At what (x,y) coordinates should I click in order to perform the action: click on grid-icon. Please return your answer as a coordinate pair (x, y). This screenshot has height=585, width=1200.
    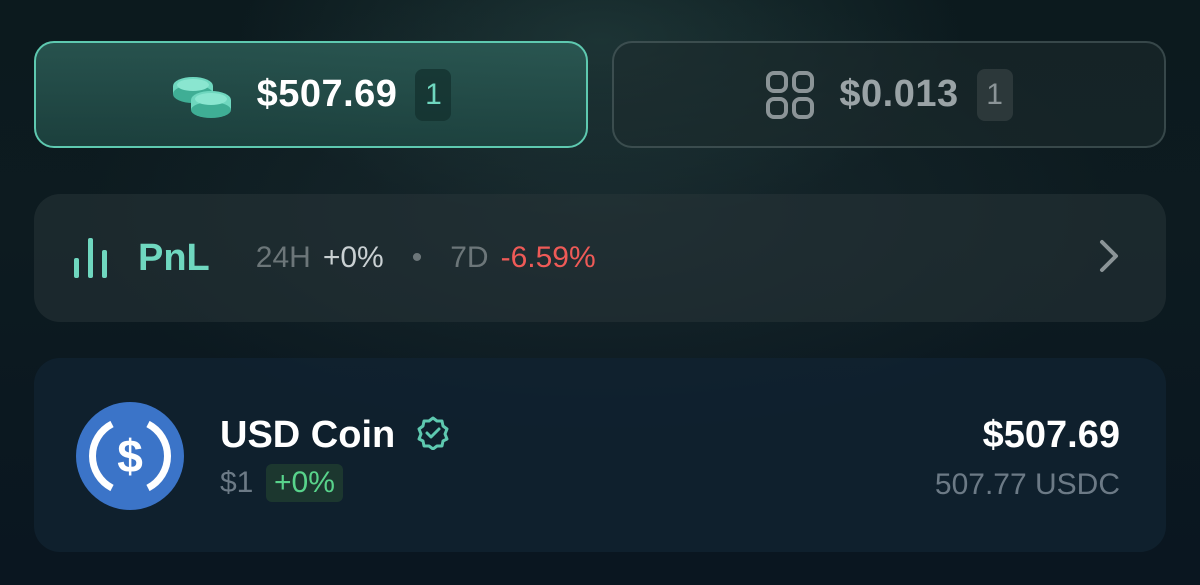
    Looking at the image, I should click on (790, 95).